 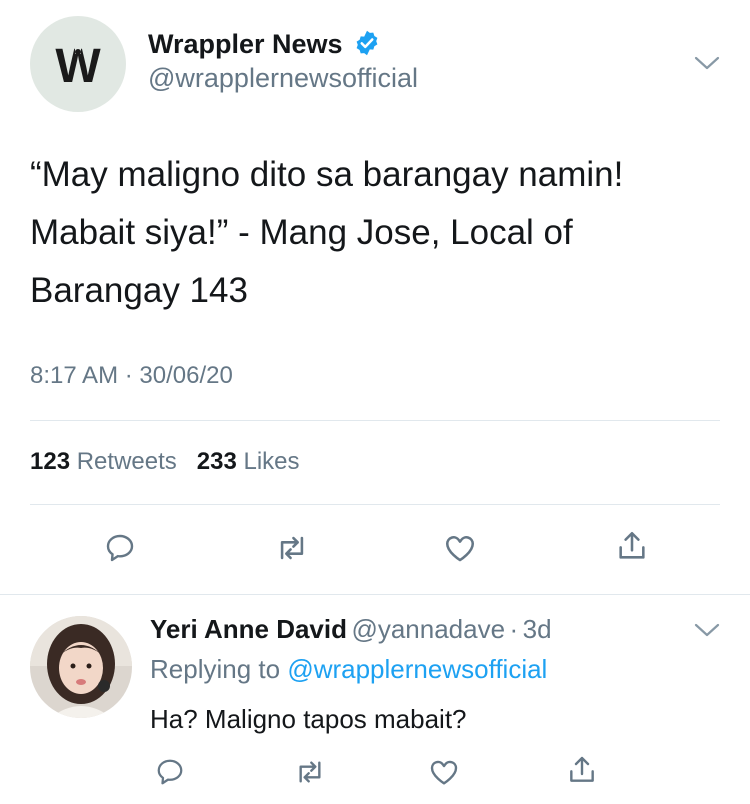 I want to click on verified-badge-icon, so click(x=367, y=45).